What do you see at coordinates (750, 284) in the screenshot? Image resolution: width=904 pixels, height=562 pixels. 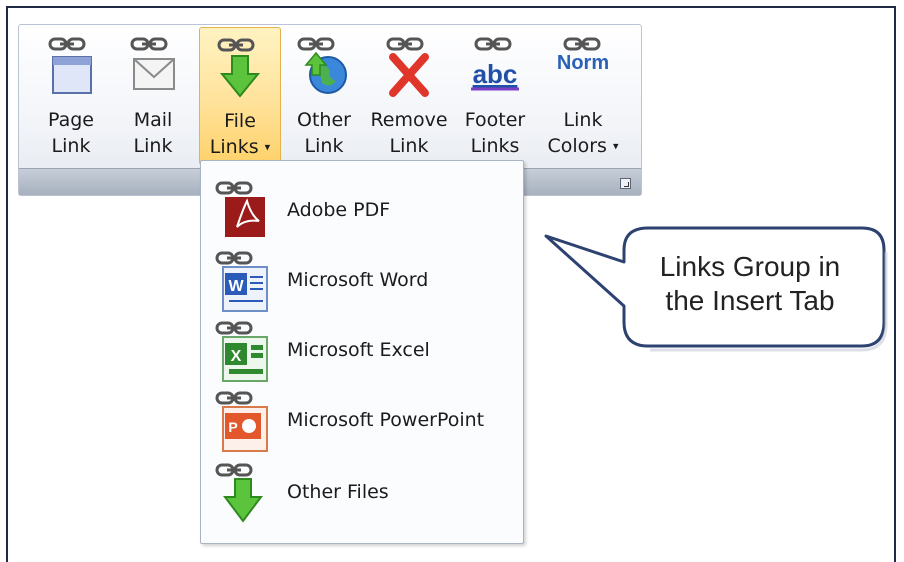 I see `callout-text: Links Group in the Insert Tab` at bounding box center [750, 284].